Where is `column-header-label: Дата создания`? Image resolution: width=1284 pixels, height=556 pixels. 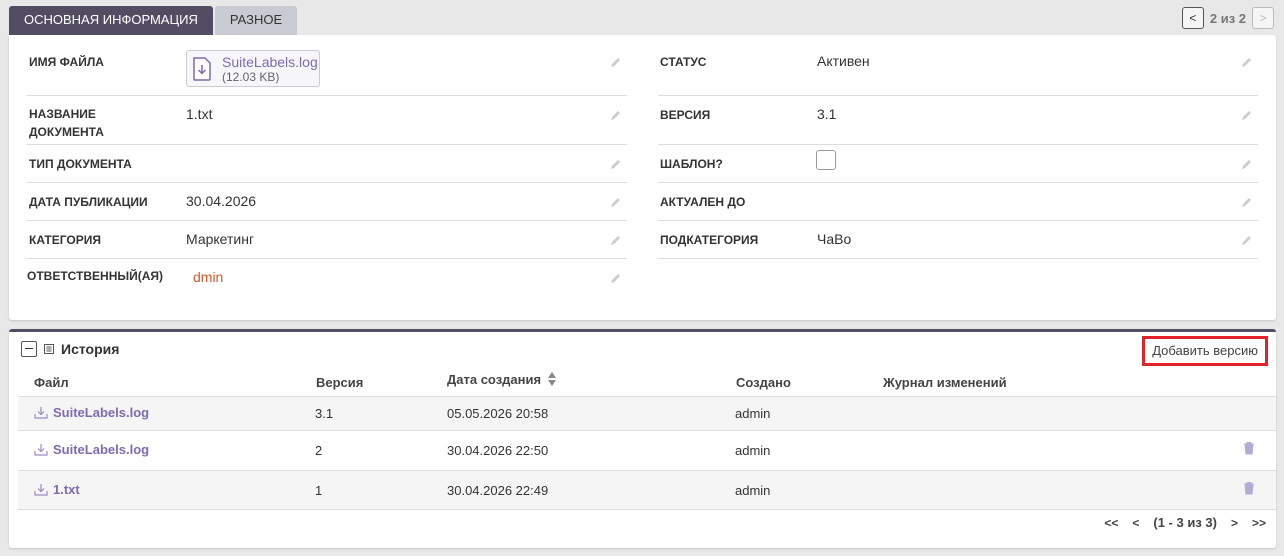 column-header-label: Дата создания is located at coordinates (494, 379).